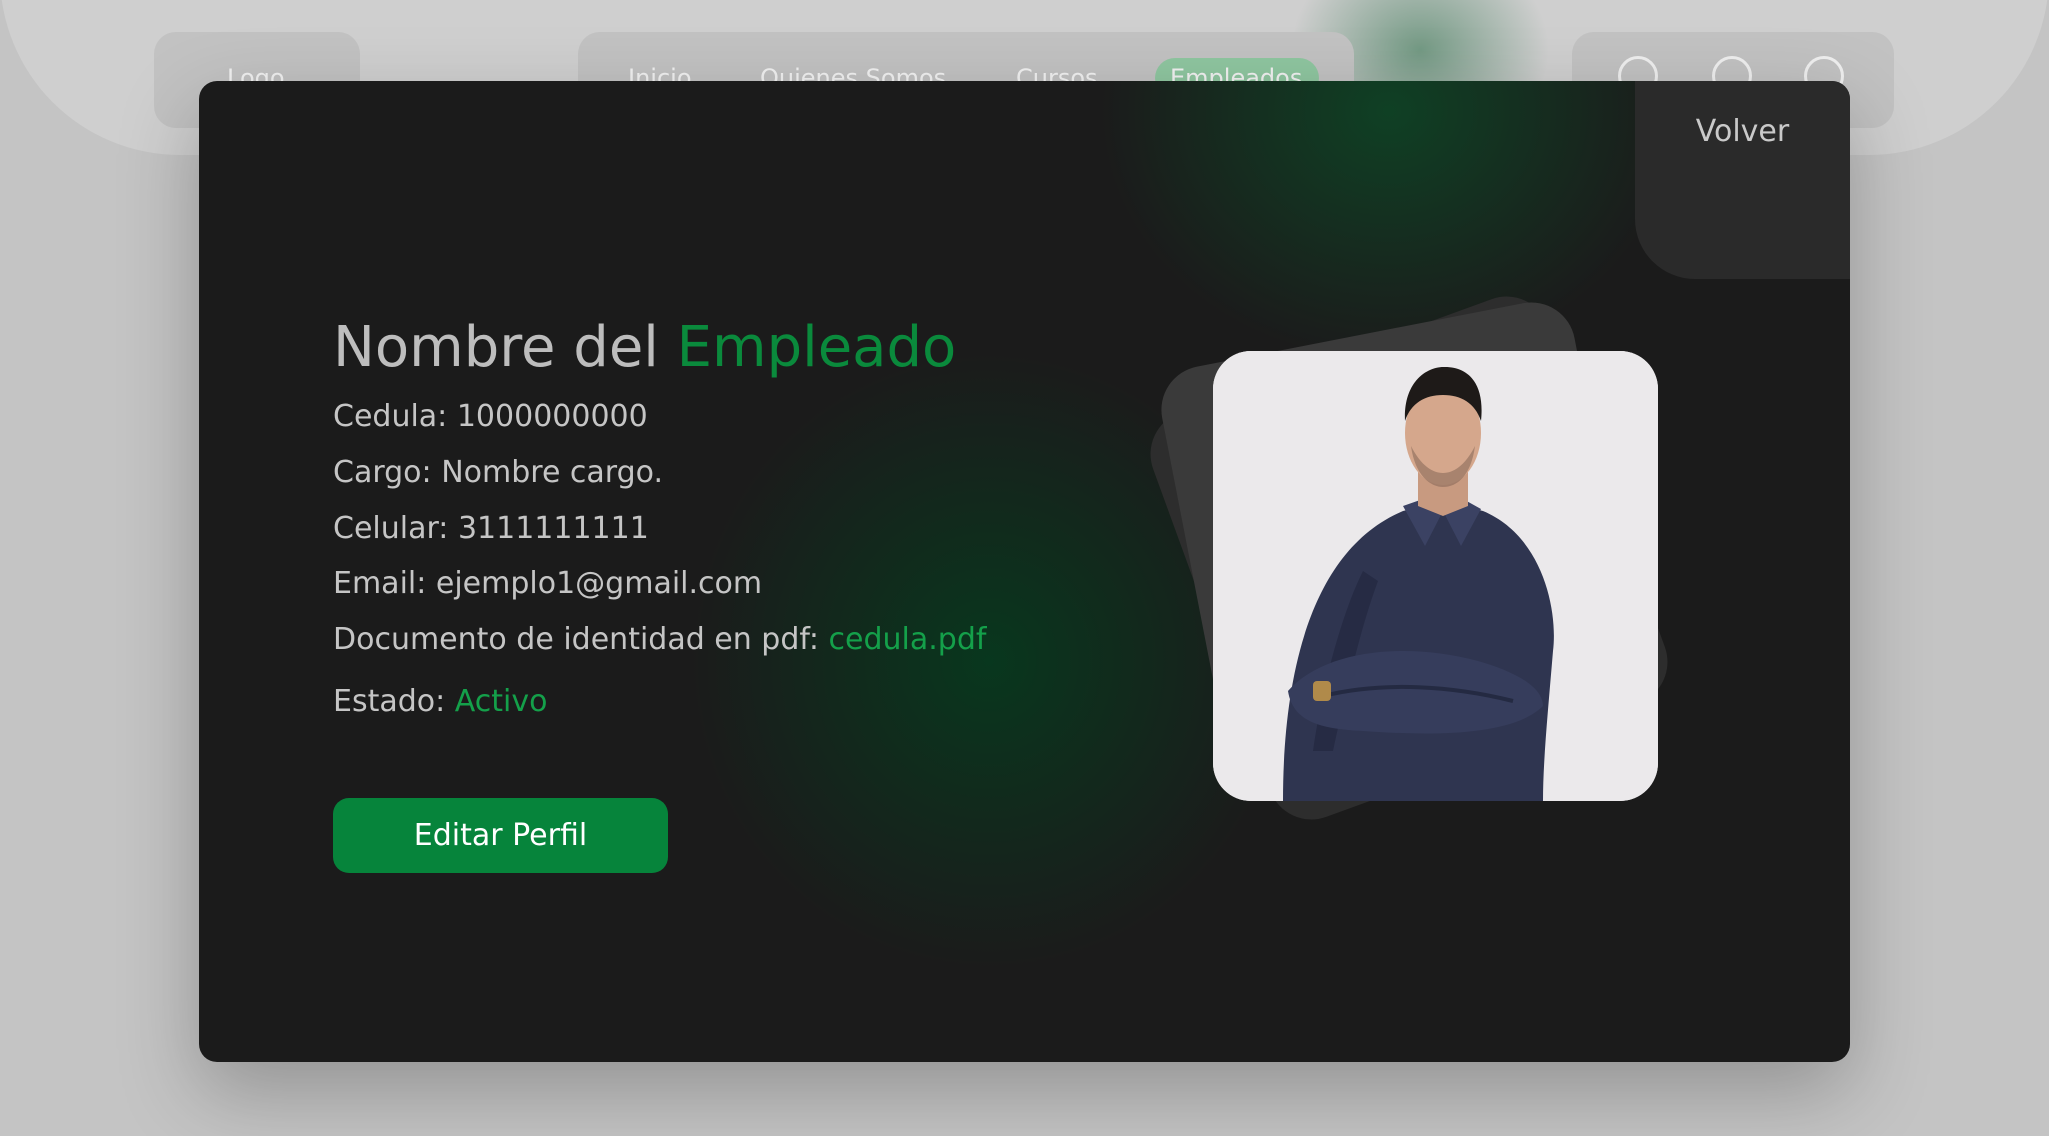 Image resolution: width=2049 pixels, height=1136 pixels. Describe the element at coordinates (1742, 131) in the screenshot. I see `back-button: Volver` at that location.